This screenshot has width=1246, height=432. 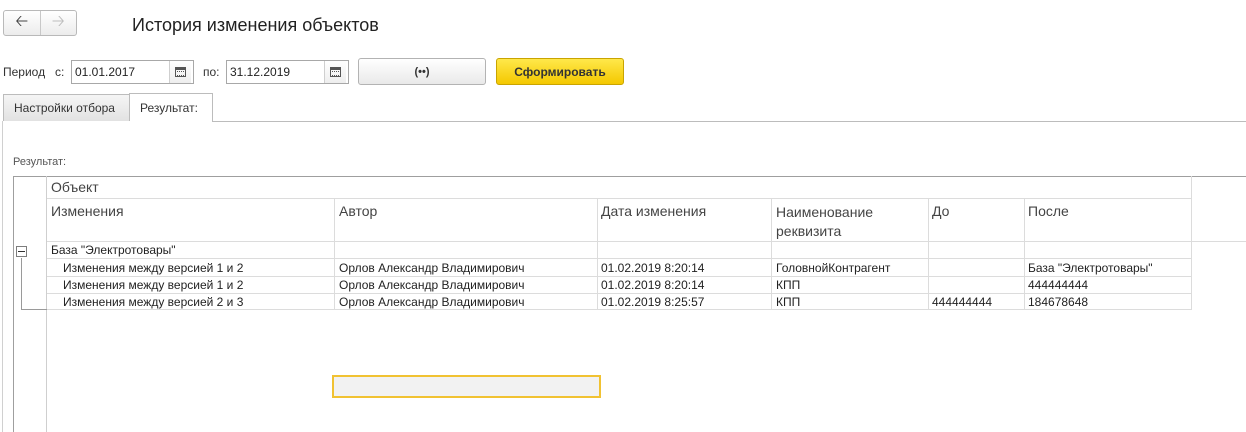 I want to click on date-from-input, so click(x=120, y=72).